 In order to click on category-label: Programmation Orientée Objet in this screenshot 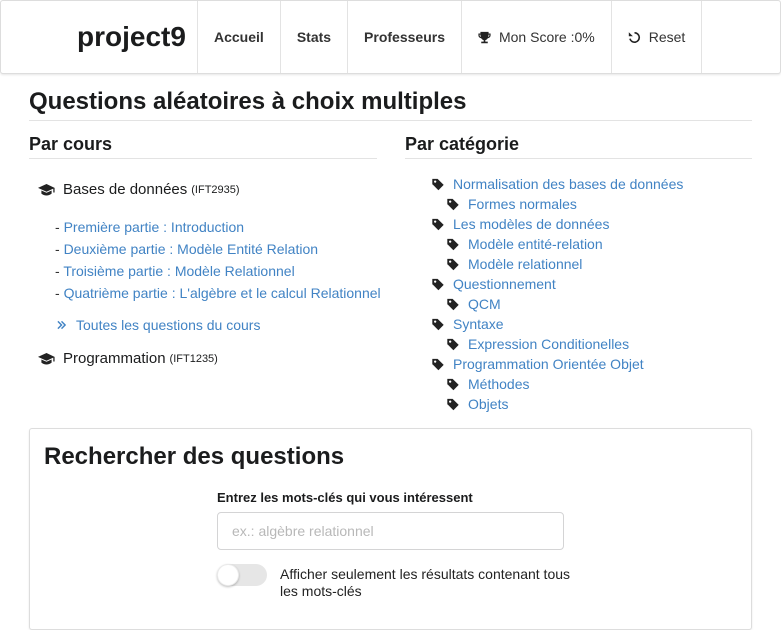, I will do `click(548, 364)`.